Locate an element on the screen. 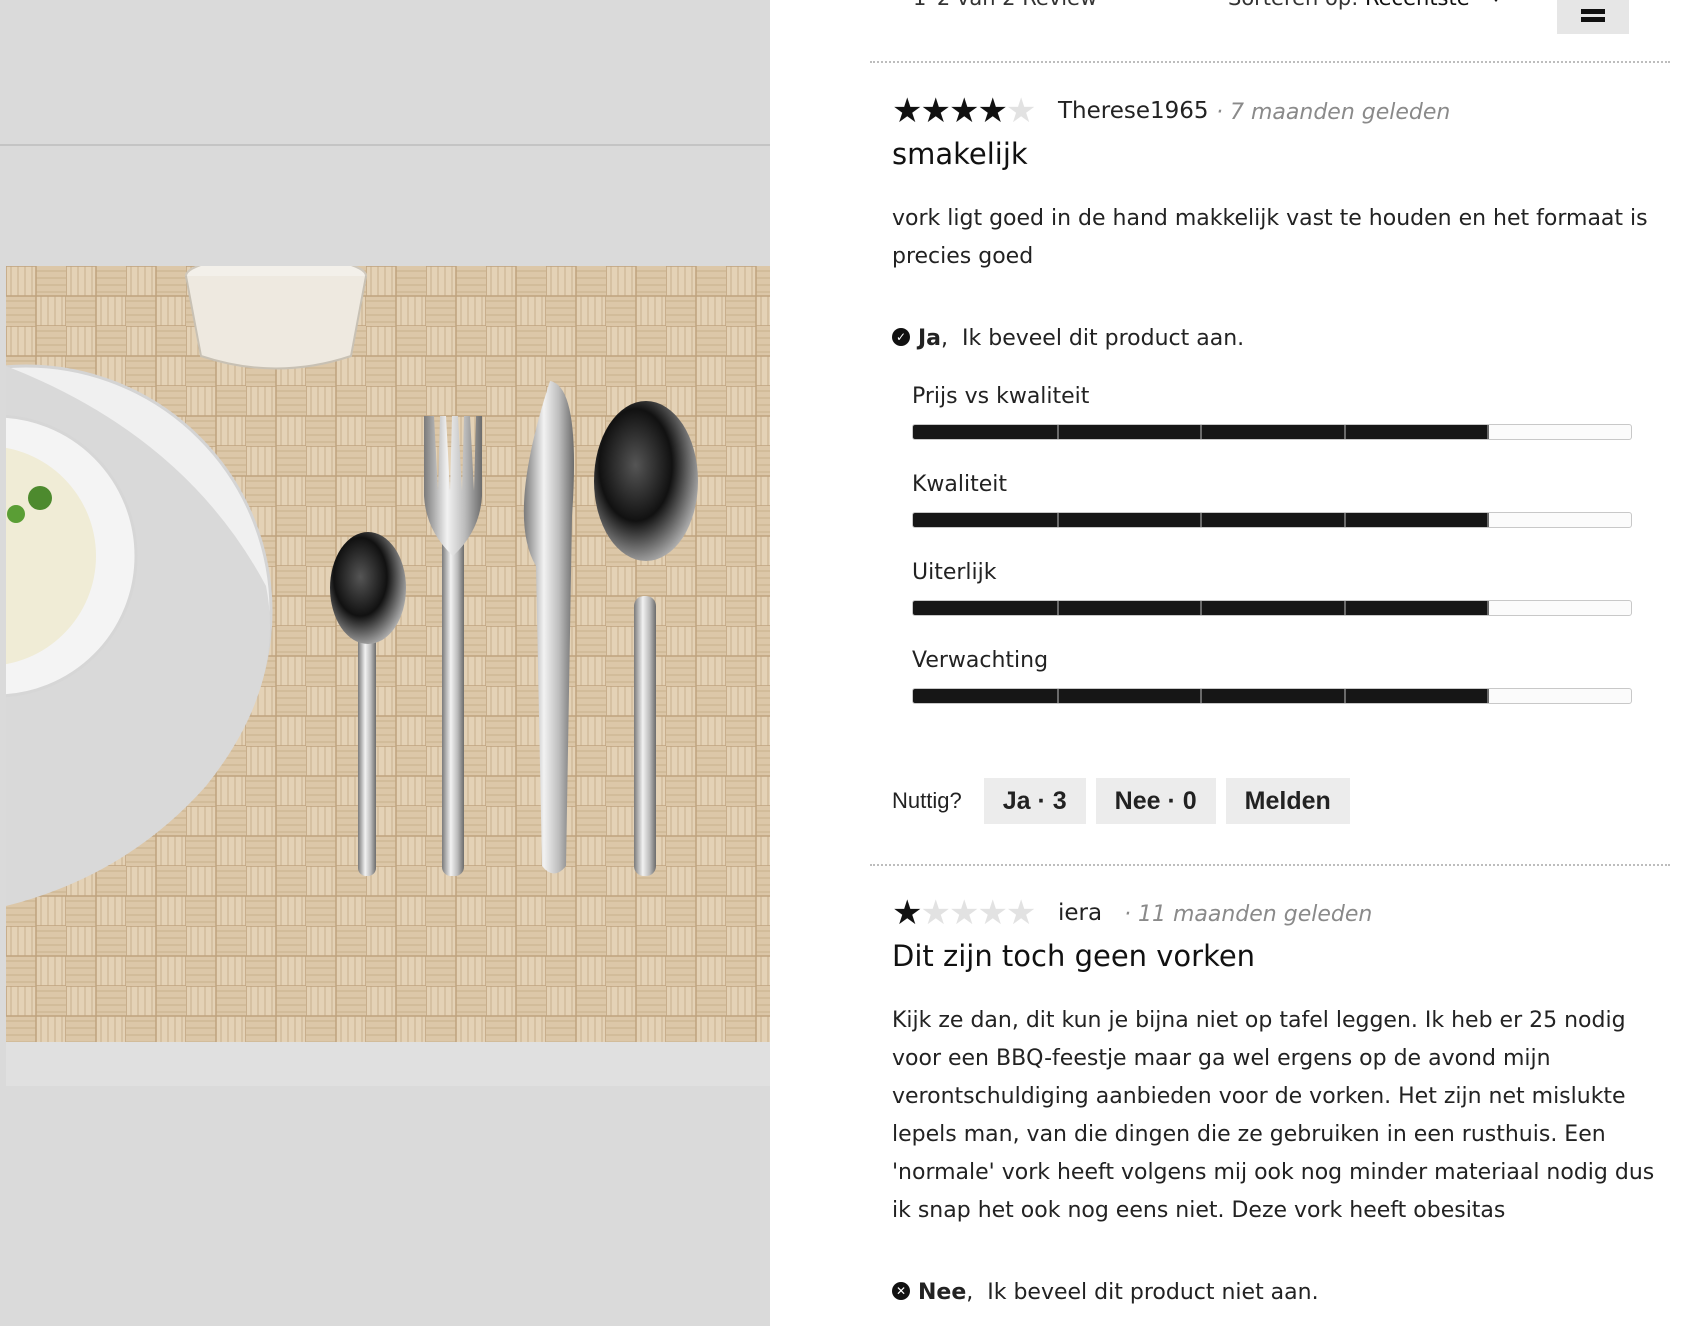 This screenshot has height=1326, width=1682. review-meta: ★★★★★ Therese1965 · 7 maanden geleden is located at coordinates (1282, 111).